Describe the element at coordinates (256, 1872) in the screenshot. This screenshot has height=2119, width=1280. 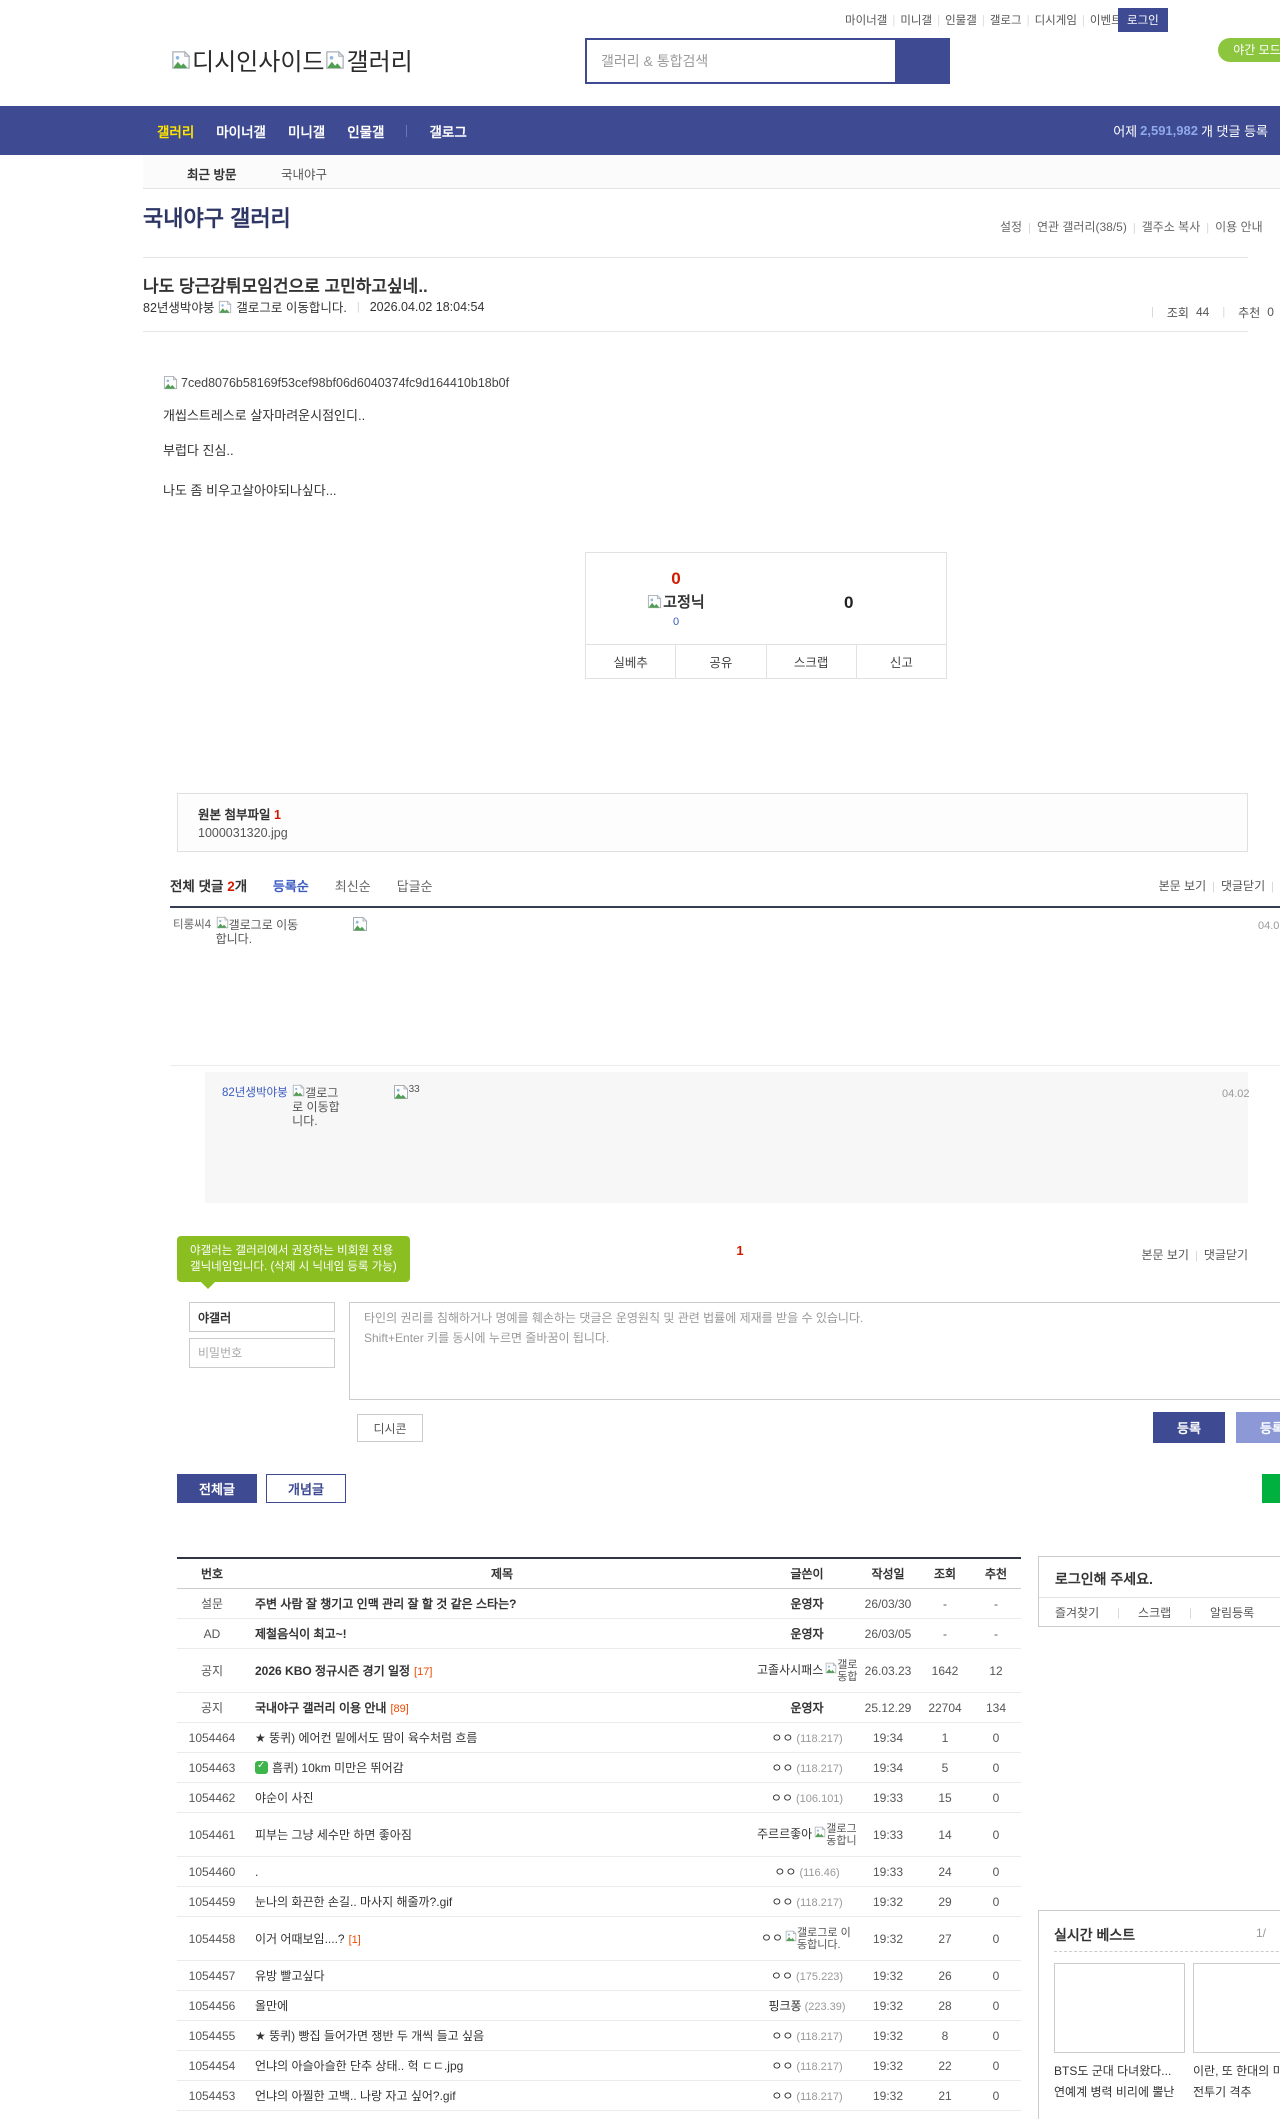
I see `post-link: .` at that location.